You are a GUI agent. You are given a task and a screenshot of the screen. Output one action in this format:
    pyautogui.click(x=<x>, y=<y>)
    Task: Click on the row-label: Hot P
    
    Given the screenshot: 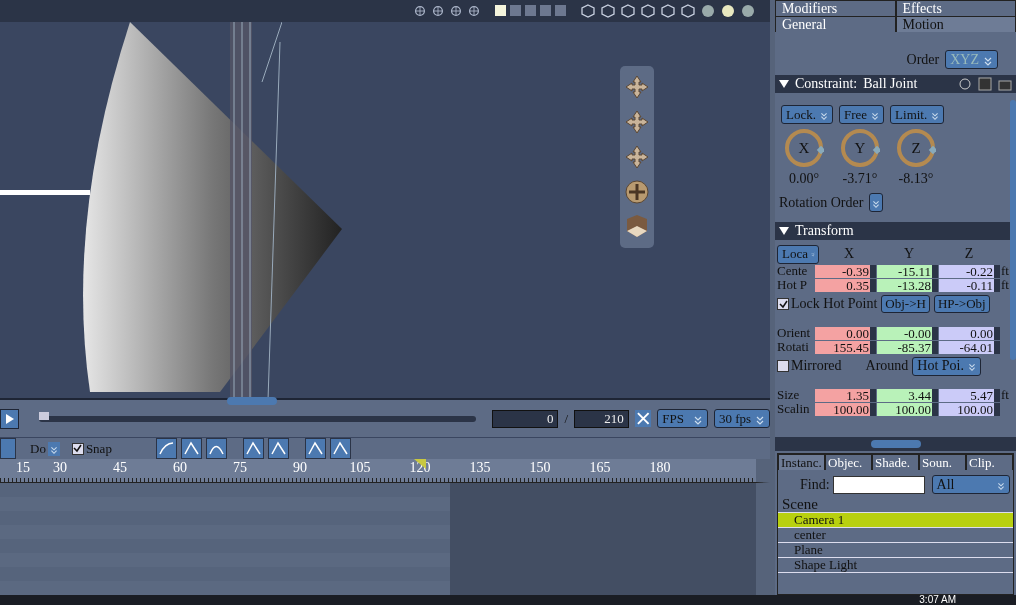 What is the action you would take?
    pyautogui.click(x=792, y=285)
    